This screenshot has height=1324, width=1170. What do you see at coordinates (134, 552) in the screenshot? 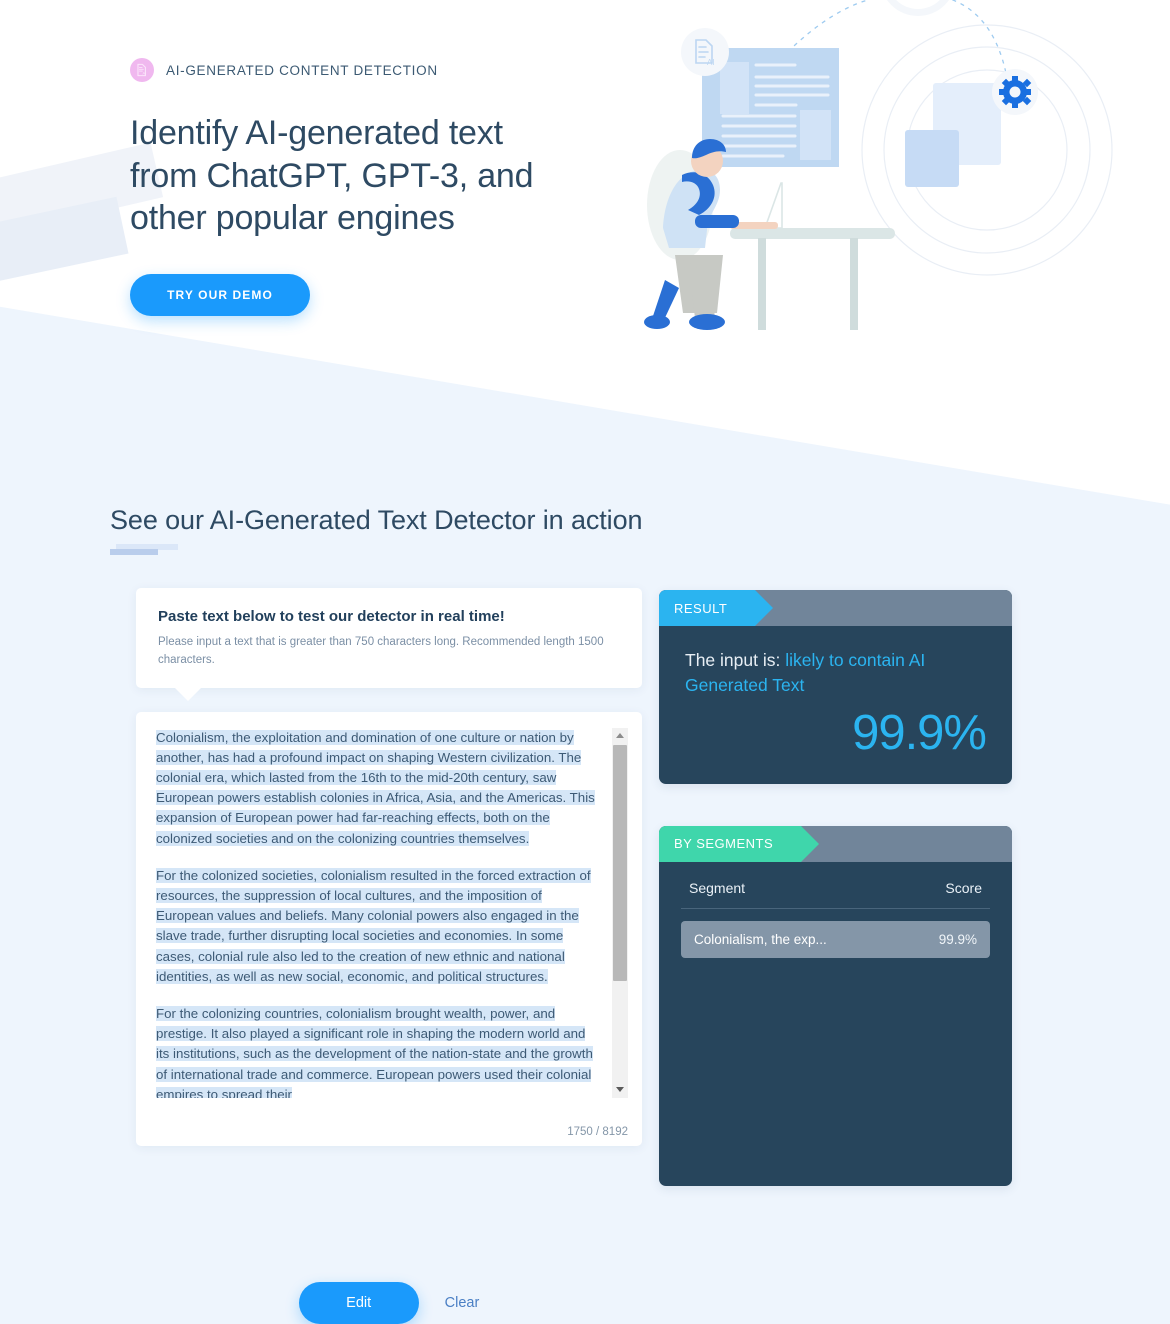
I see `accent-bar-dark` at bounding box center [134, 552].